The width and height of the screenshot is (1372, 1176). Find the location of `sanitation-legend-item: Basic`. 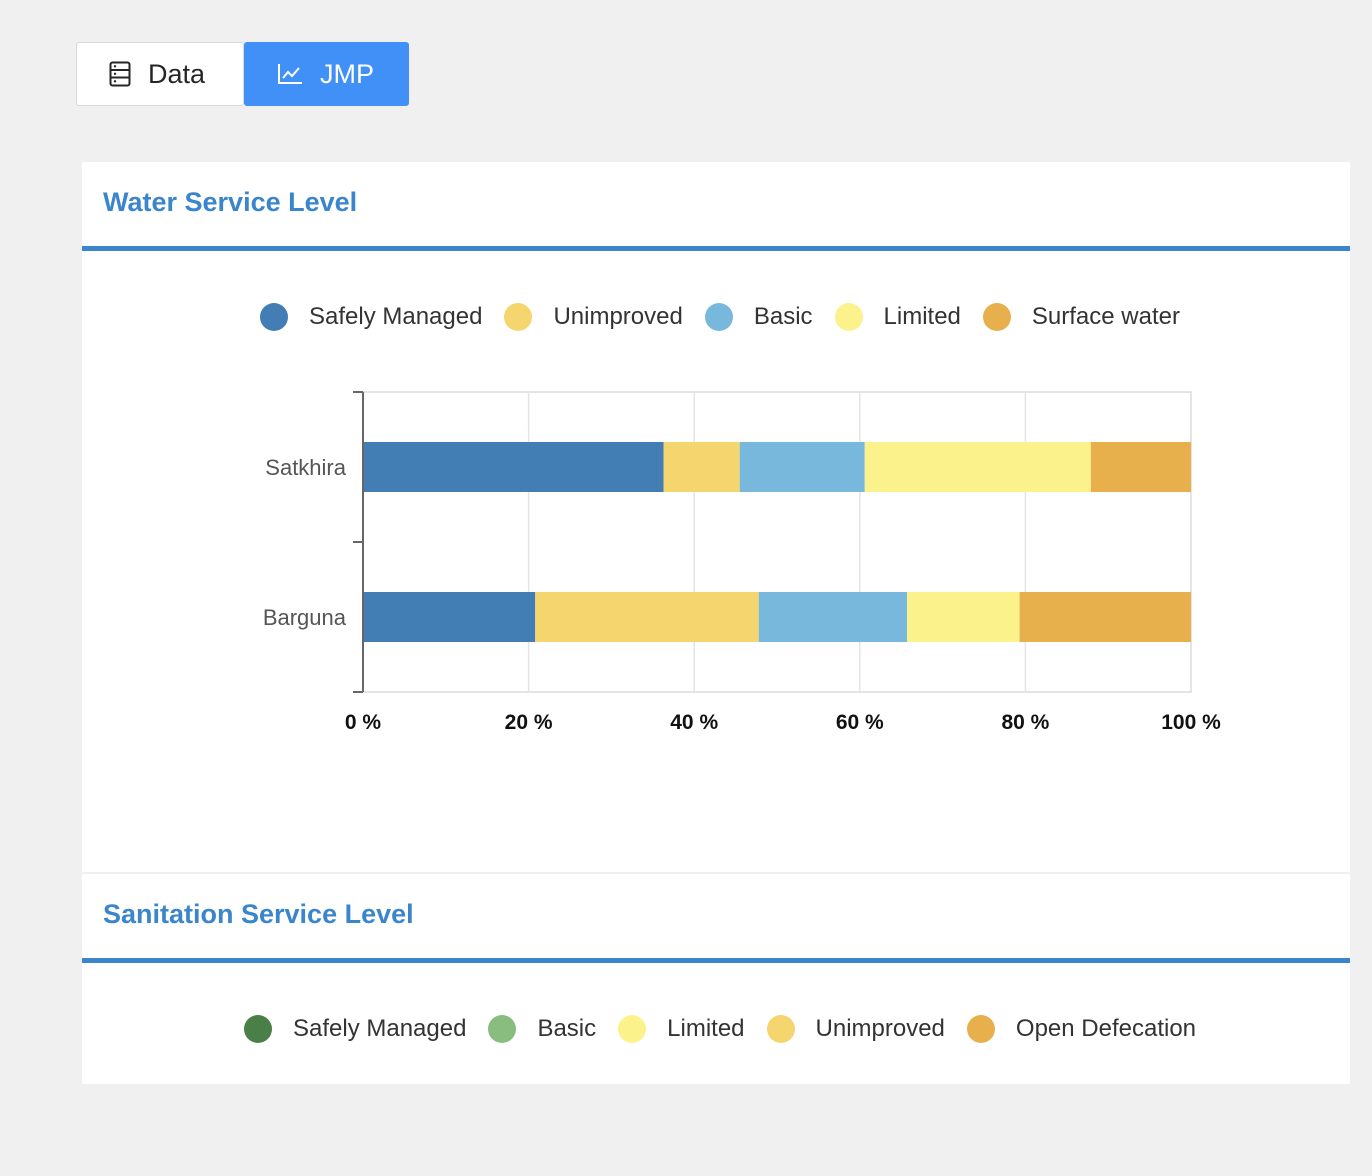

sanitation-legend-item: Basic is located at coordinates (542, 1029).